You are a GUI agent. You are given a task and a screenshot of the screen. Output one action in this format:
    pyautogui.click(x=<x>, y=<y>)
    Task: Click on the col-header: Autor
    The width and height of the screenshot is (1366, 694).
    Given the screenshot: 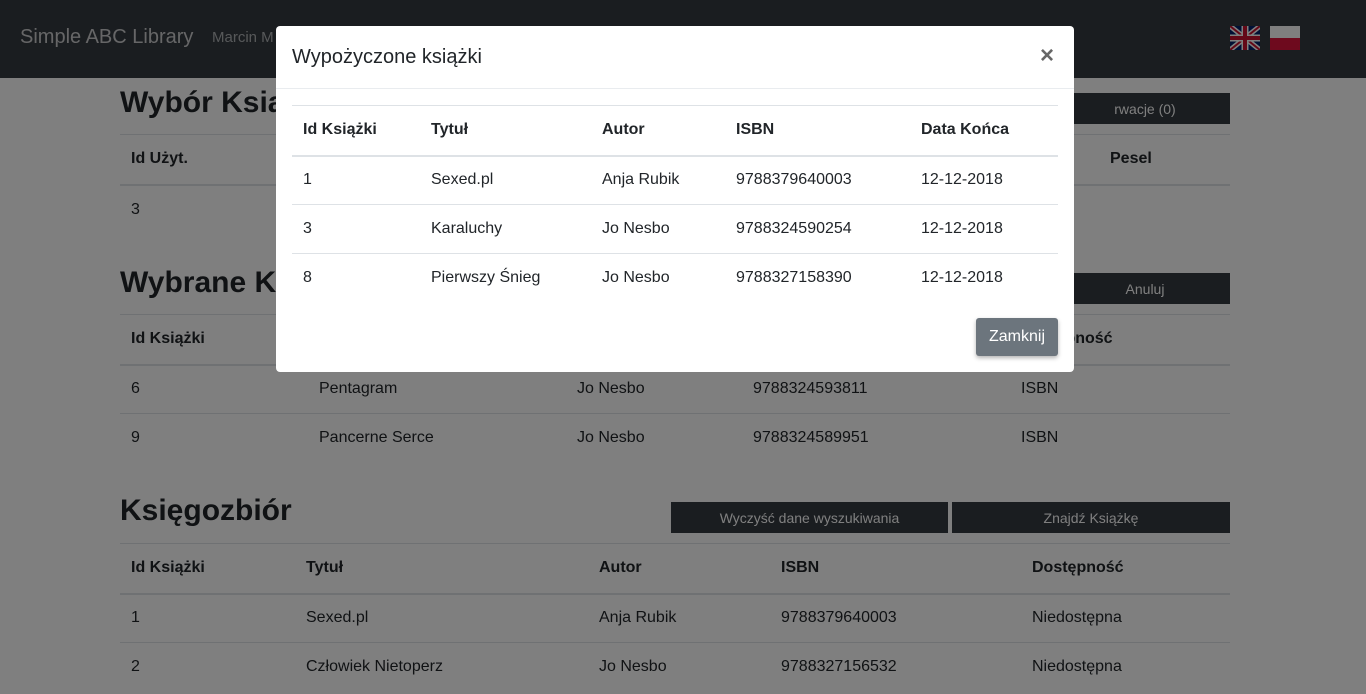 What is the action you would take?
    pyautogui.click(x=658, y=131)
    